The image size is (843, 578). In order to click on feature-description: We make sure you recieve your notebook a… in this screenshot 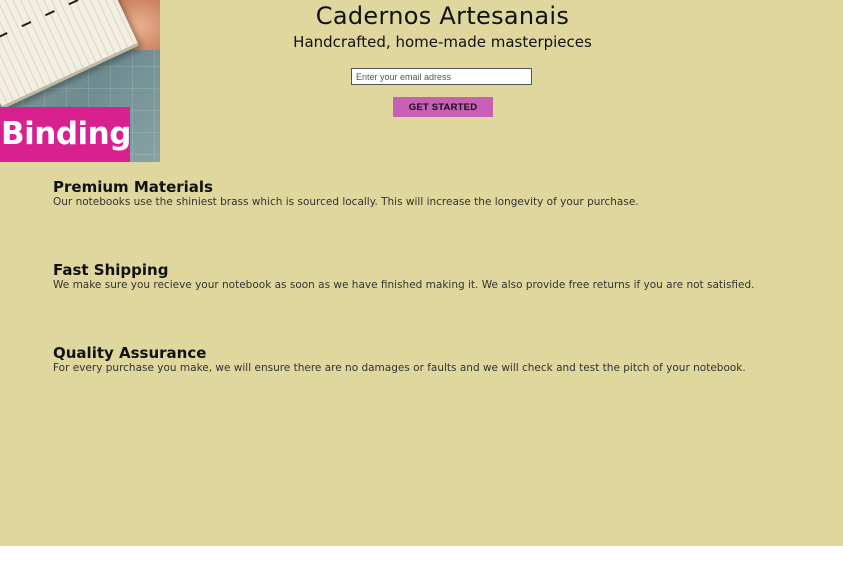, I will do `click(404, 285)`.